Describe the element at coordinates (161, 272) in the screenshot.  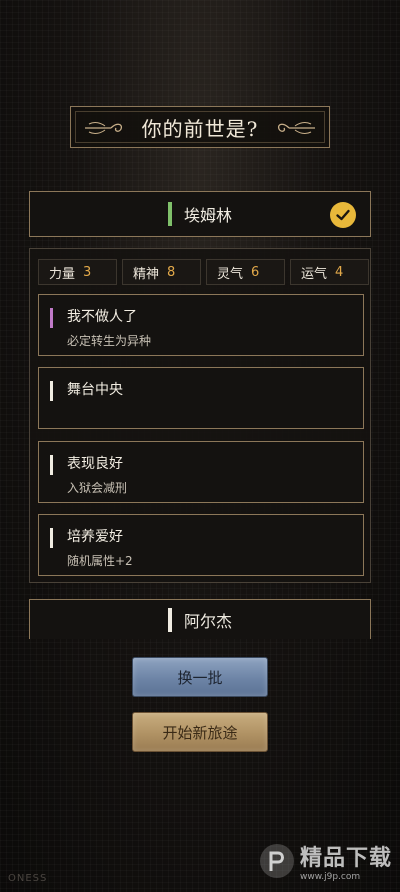
I see `stat-spirit: 精神 8` at that location.